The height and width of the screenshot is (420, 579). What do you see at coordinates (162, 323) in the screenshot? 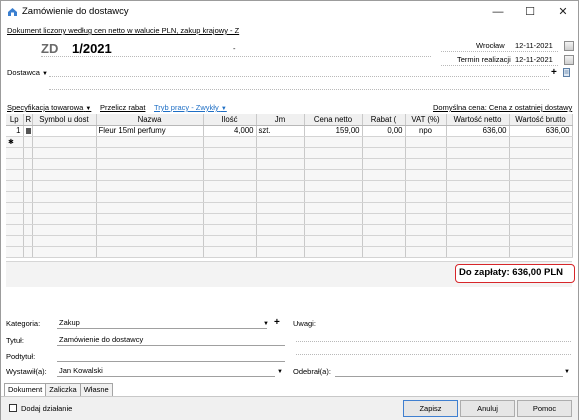
I see `category-field: Zakup` at bounding box center [162, 323].